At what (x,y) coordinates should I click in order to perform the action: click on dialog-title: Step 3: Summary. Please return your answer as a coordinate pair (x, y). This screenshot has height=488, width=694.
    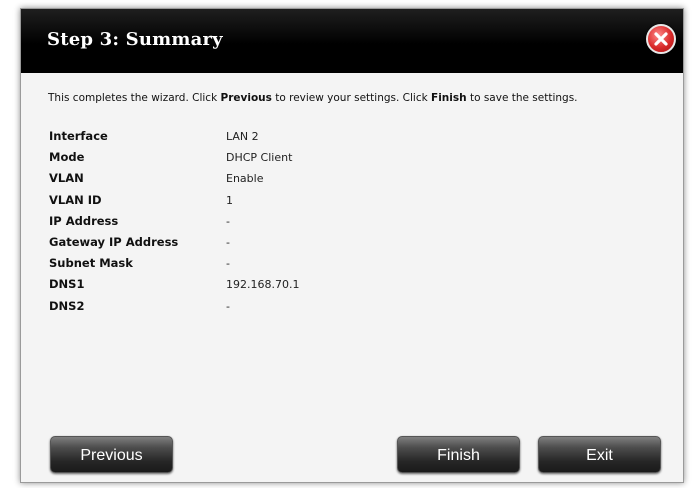
    Looking at the image, I should click on (135, 39).